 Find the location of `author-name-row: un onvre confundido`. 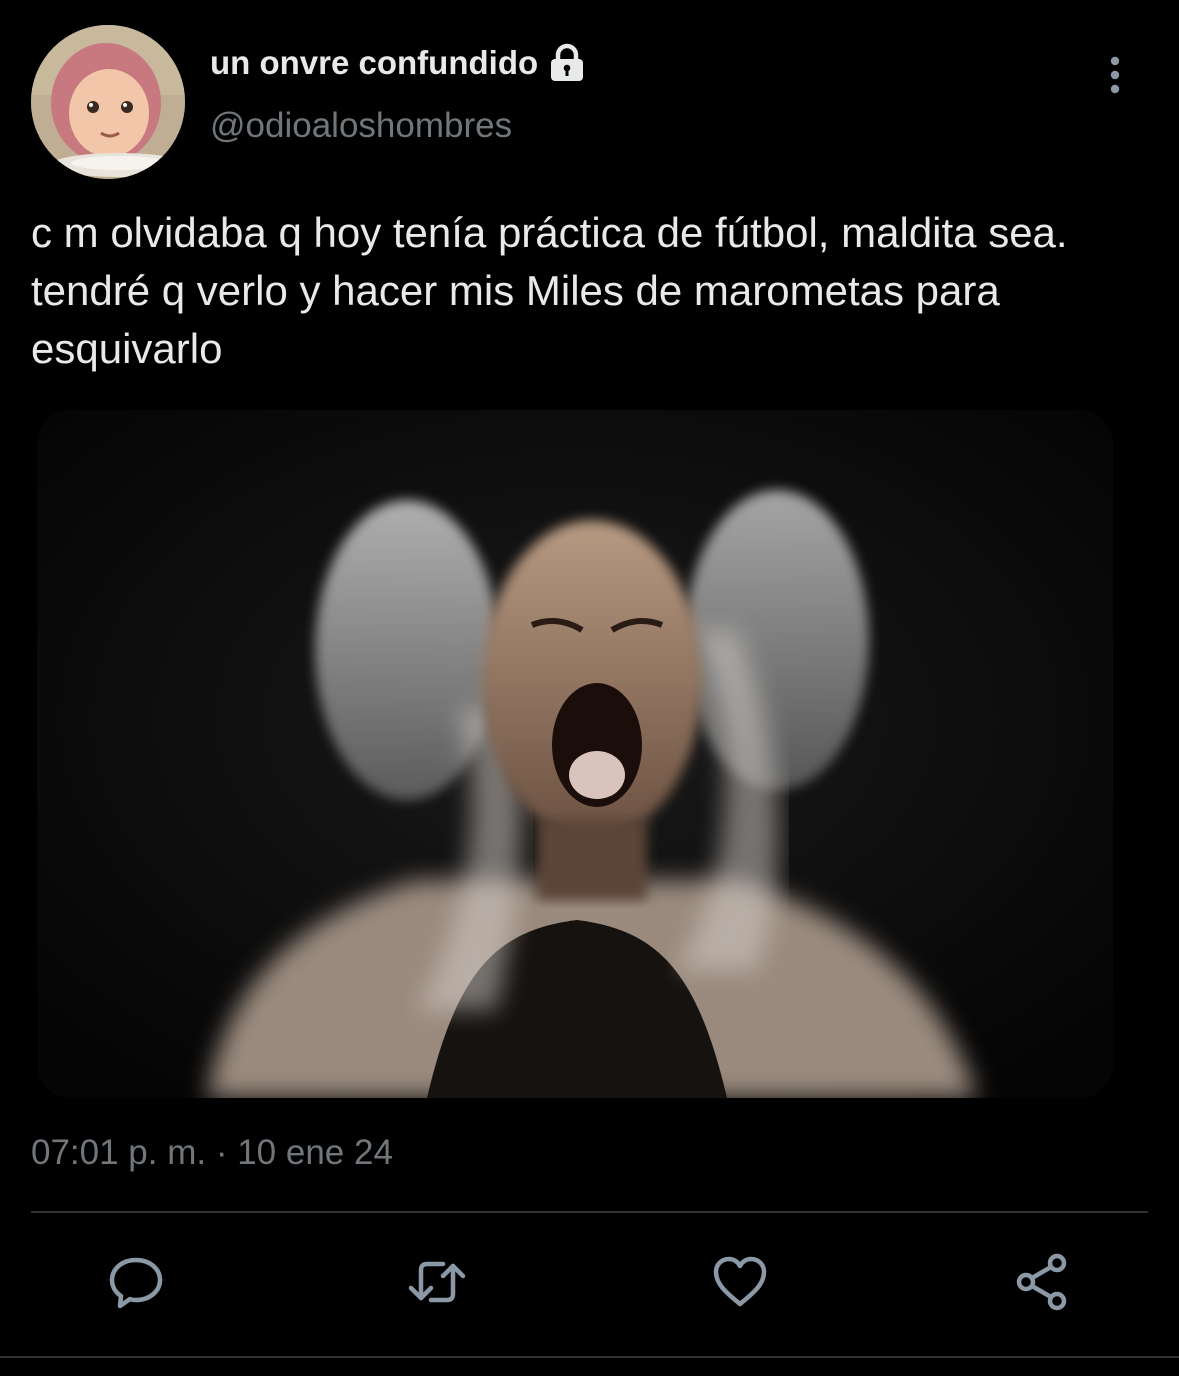

author-name-row: un onvre confundido is located at coordinates (398, 63).